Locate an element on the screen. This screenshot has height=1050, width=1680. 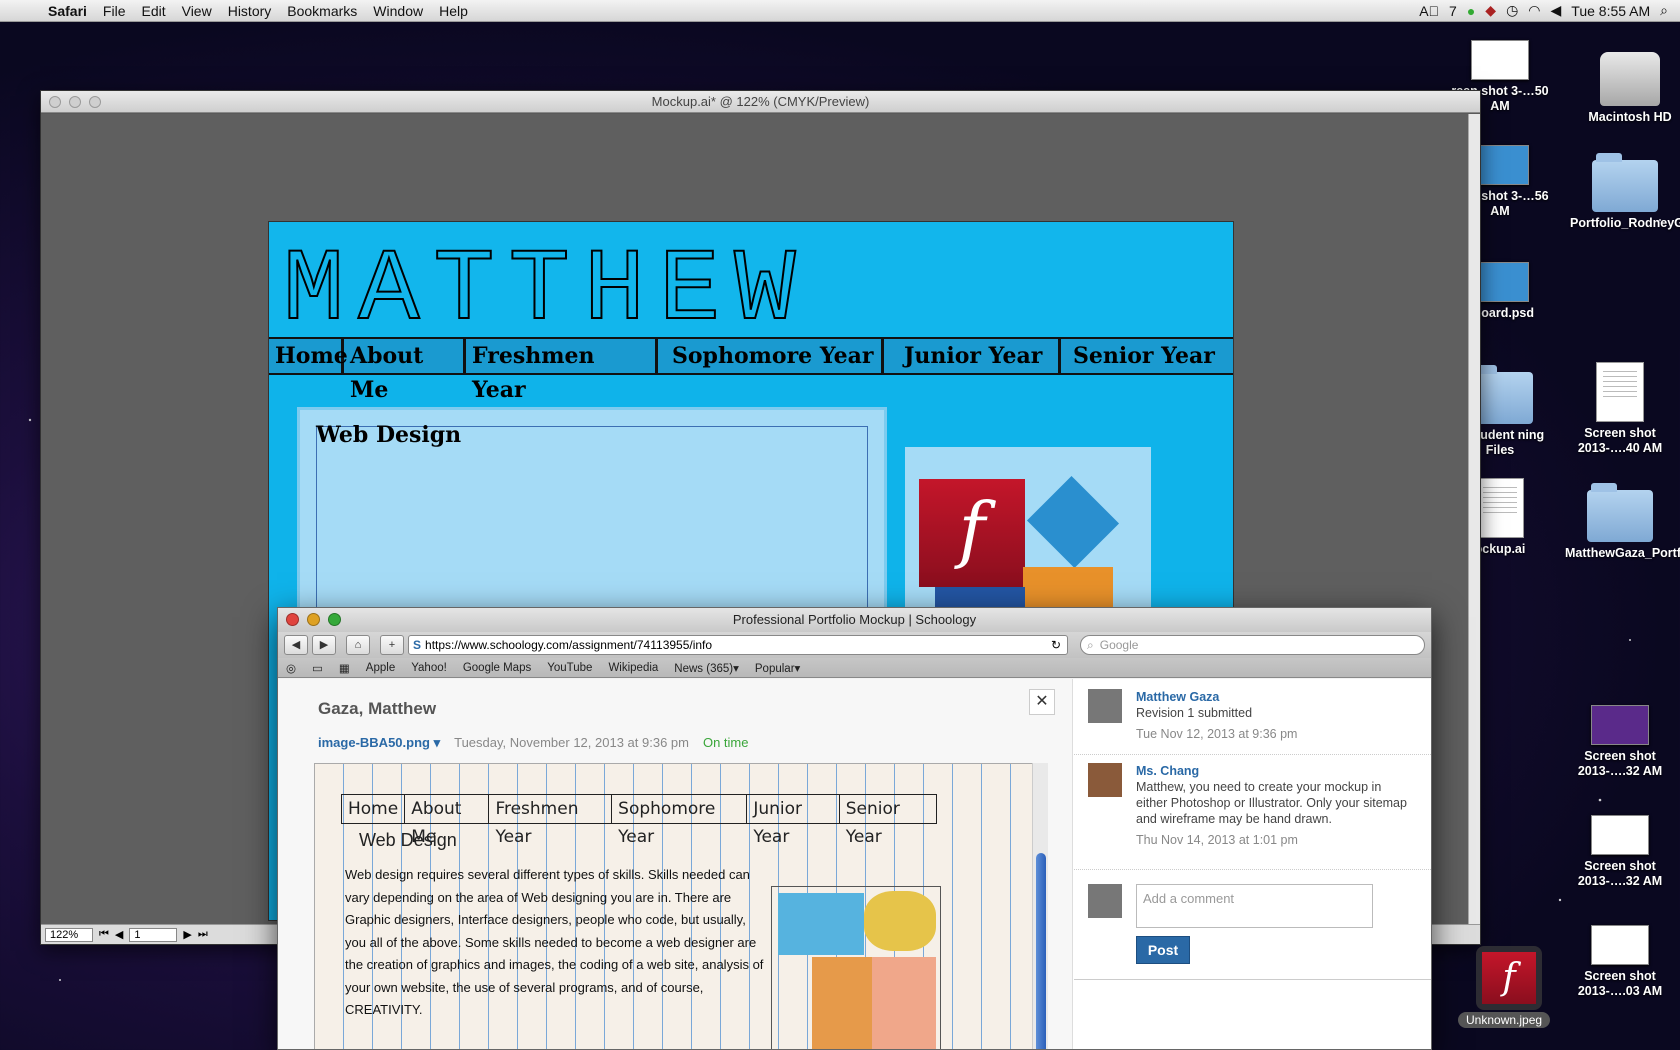
desktop-icon-screenshot-5: Screen shot 2013-….32 AM is located at coordinates (1620, 852).